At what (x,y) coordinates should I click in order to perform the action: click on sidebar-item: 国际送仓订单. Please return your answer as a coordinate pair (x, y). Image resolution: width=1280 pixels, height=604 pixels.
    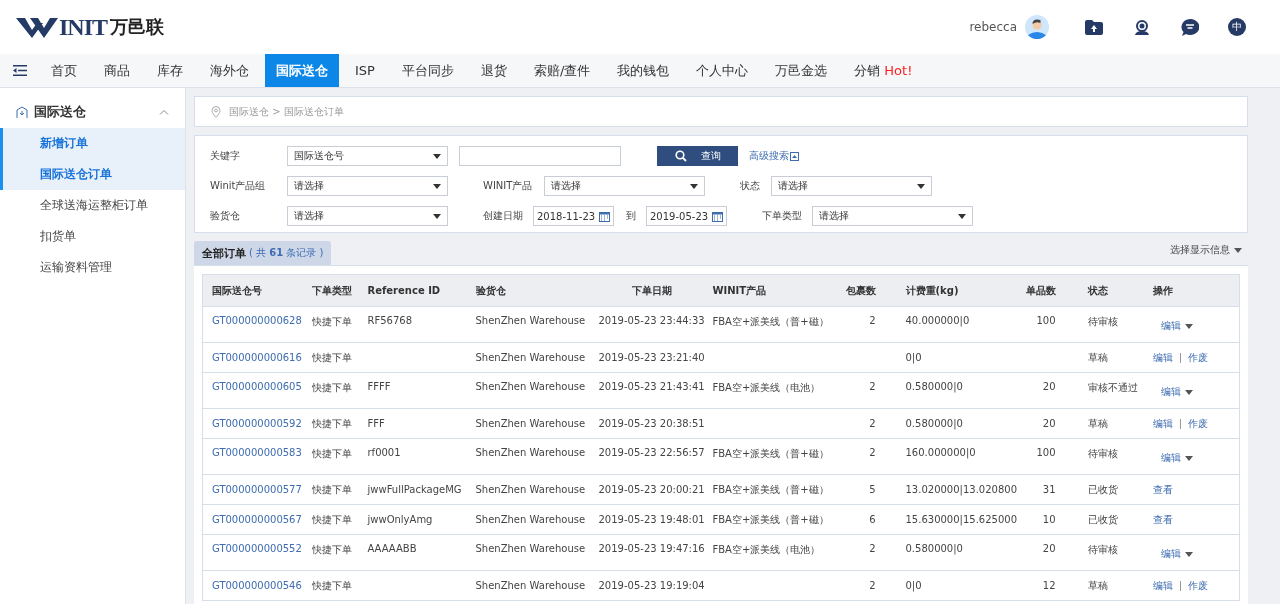
    Looking at the image, I should click on (92, 174).